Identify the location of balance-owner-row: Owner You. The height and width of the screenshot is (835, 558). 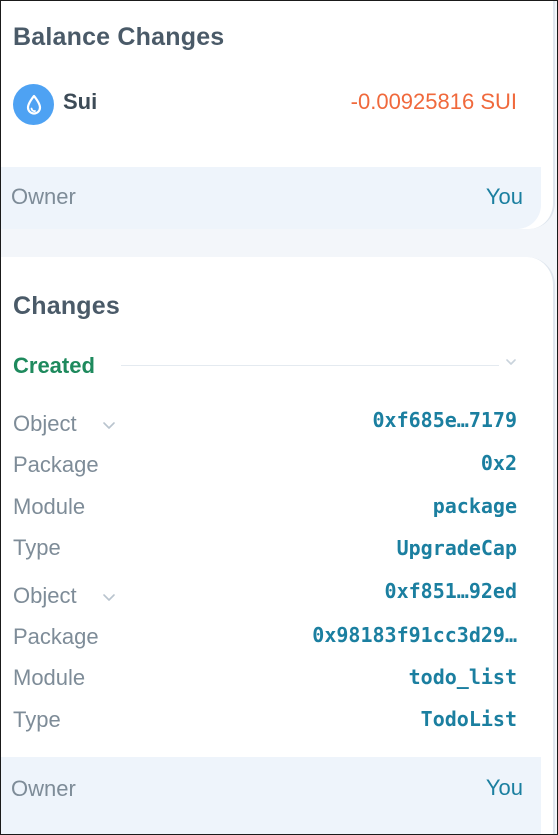
(271, 198).